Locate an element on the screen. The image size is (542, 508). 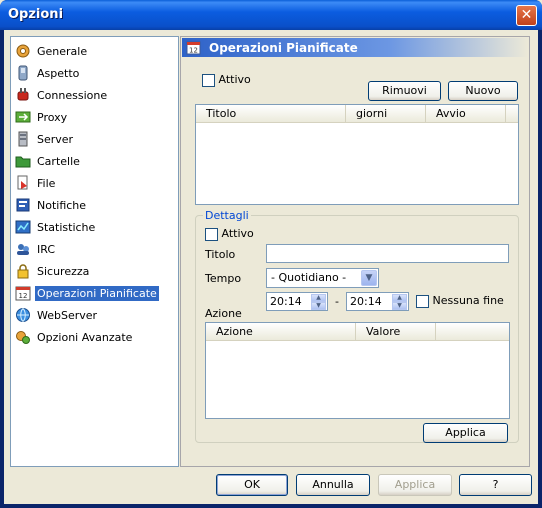
sidebar-item-server: Server is located at coordinates (95, 139).